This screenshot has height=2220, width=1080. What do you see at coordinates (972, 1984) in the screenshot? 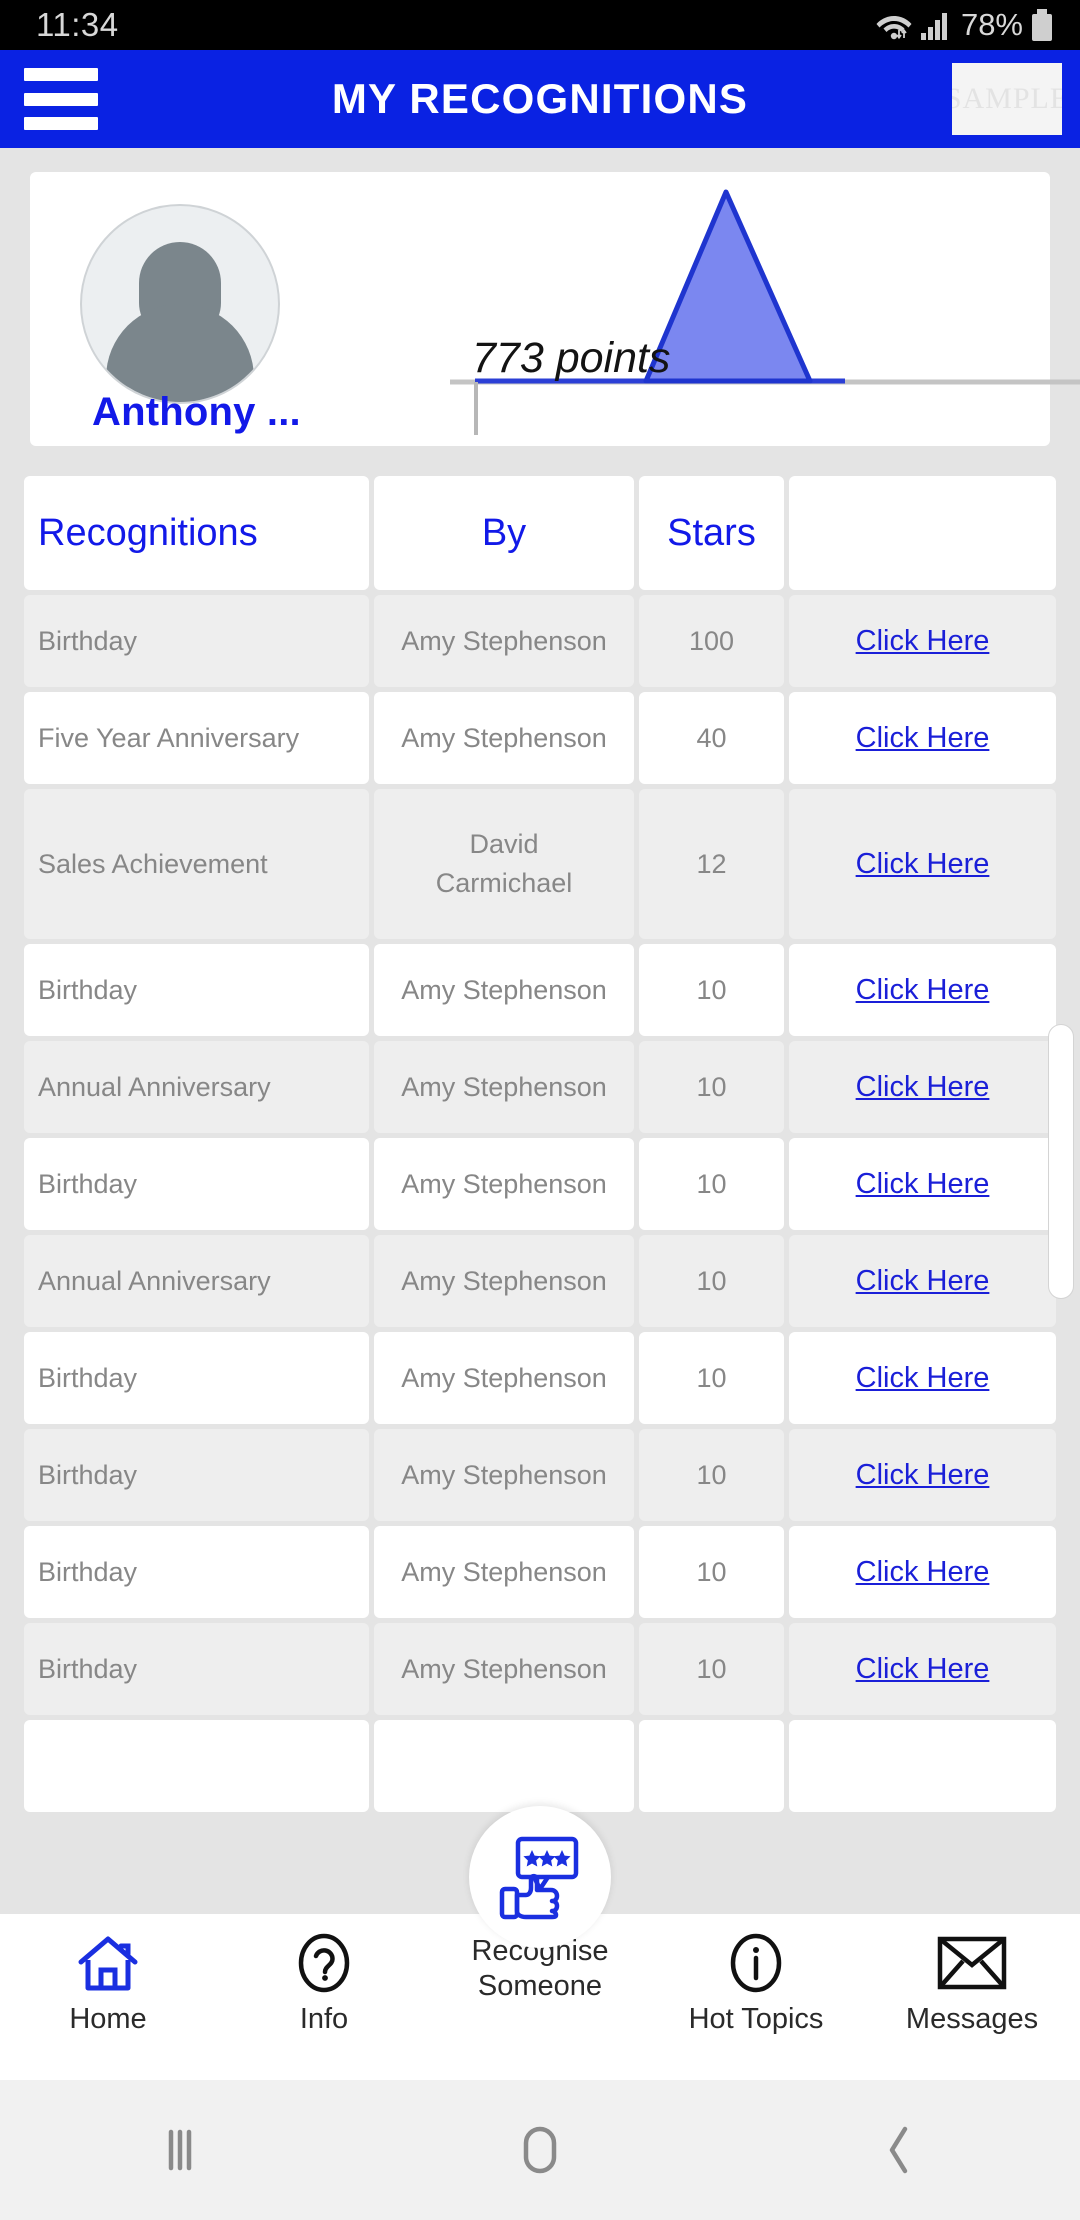
I see `nav-item-messages: Messages` at bounding box center [972, 1984].